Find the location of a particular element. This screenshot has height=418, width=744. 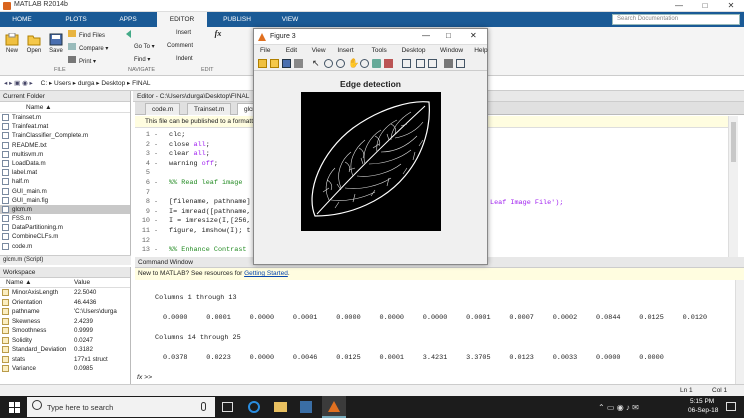

brush-icon is located at coordinates (388, 63).